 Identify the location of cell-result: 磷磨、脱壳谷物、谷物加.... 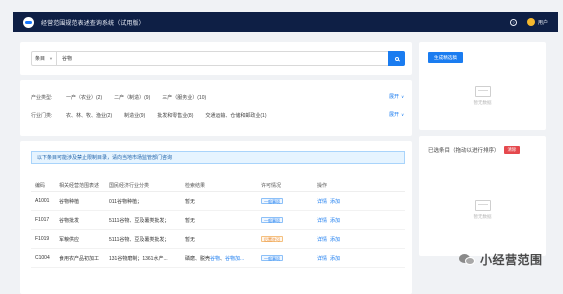
(219, 258).